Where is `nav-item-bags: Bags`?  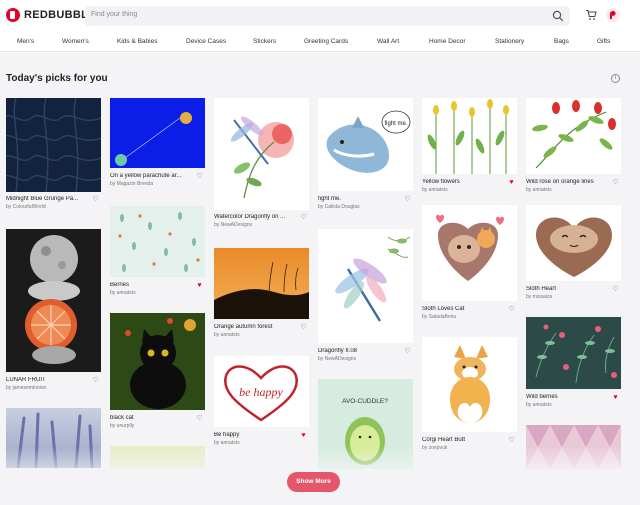
nav-item-bags: Bags is located at coordinates (561, 41).